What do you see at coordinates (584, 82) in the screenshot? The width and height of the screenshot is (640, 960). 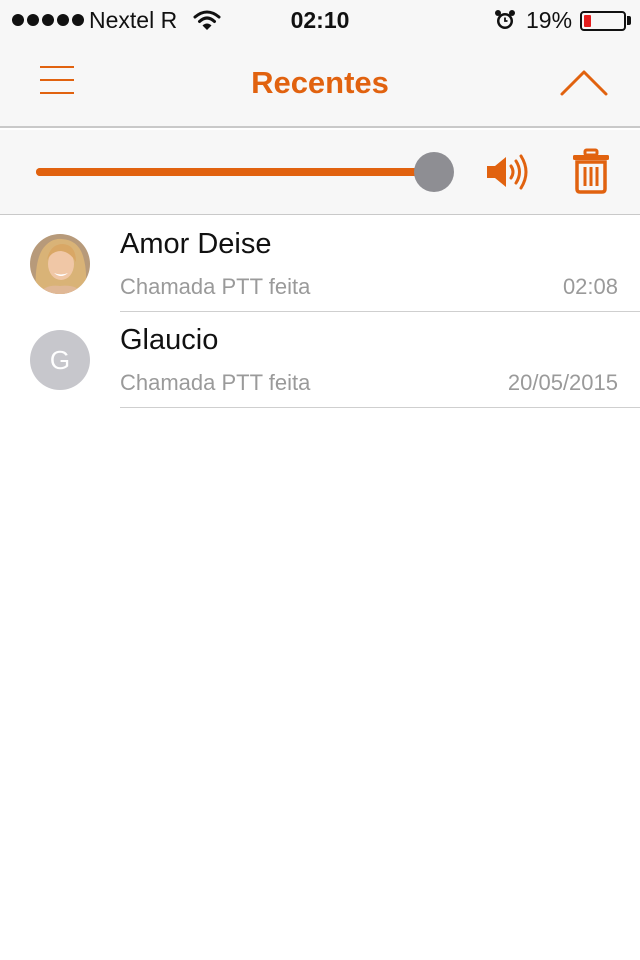 I see `chevron-up-icon` at bounding box center [584, 82].